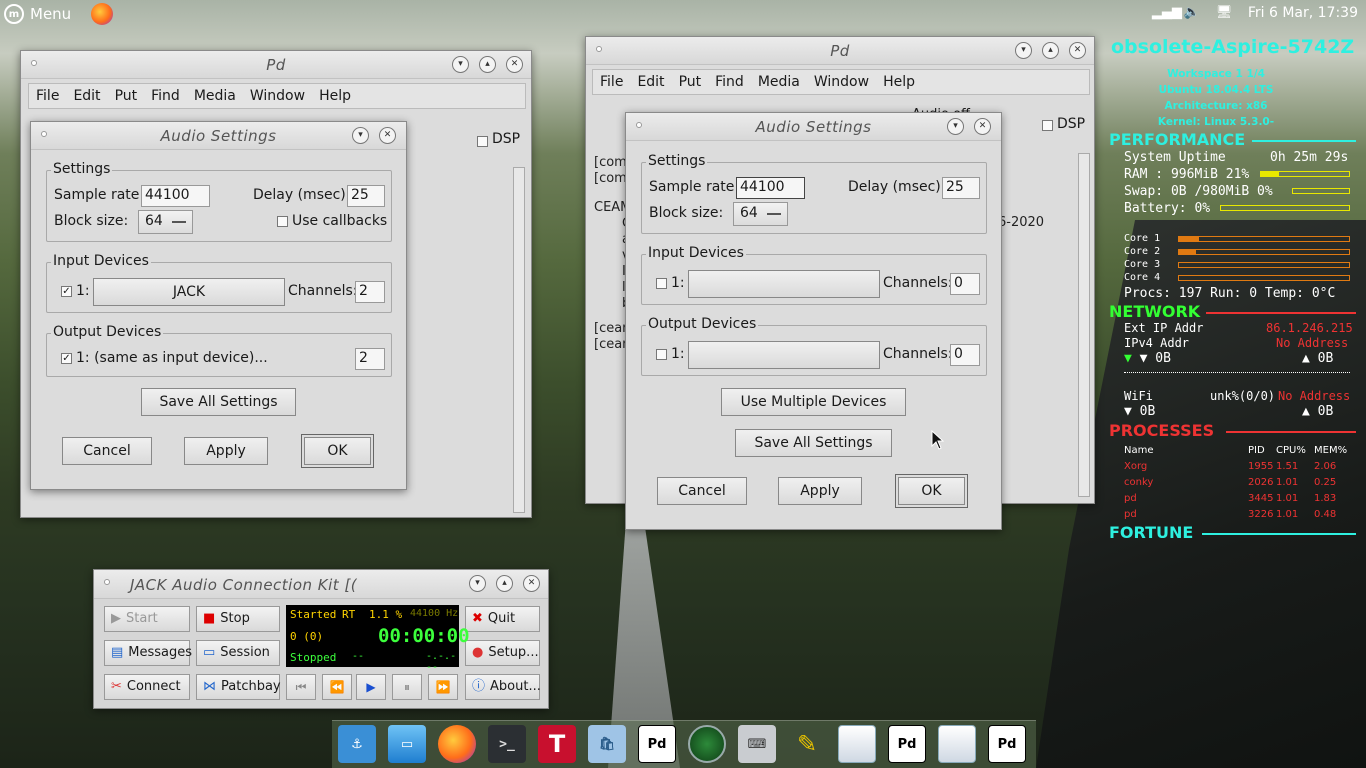  I want to click on messages-button: ▤ Messages, so click(148, 653).